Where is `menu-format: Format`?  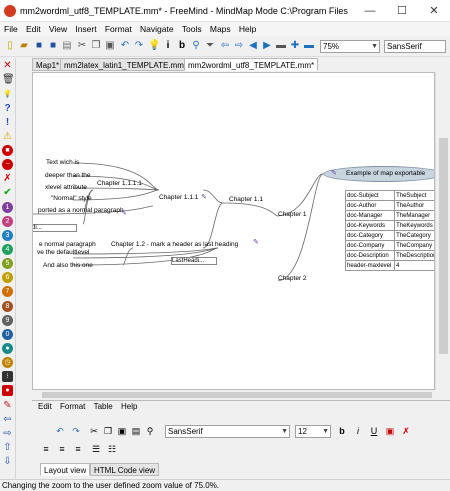 menu-format: Format is located at coordinates (118, 29).